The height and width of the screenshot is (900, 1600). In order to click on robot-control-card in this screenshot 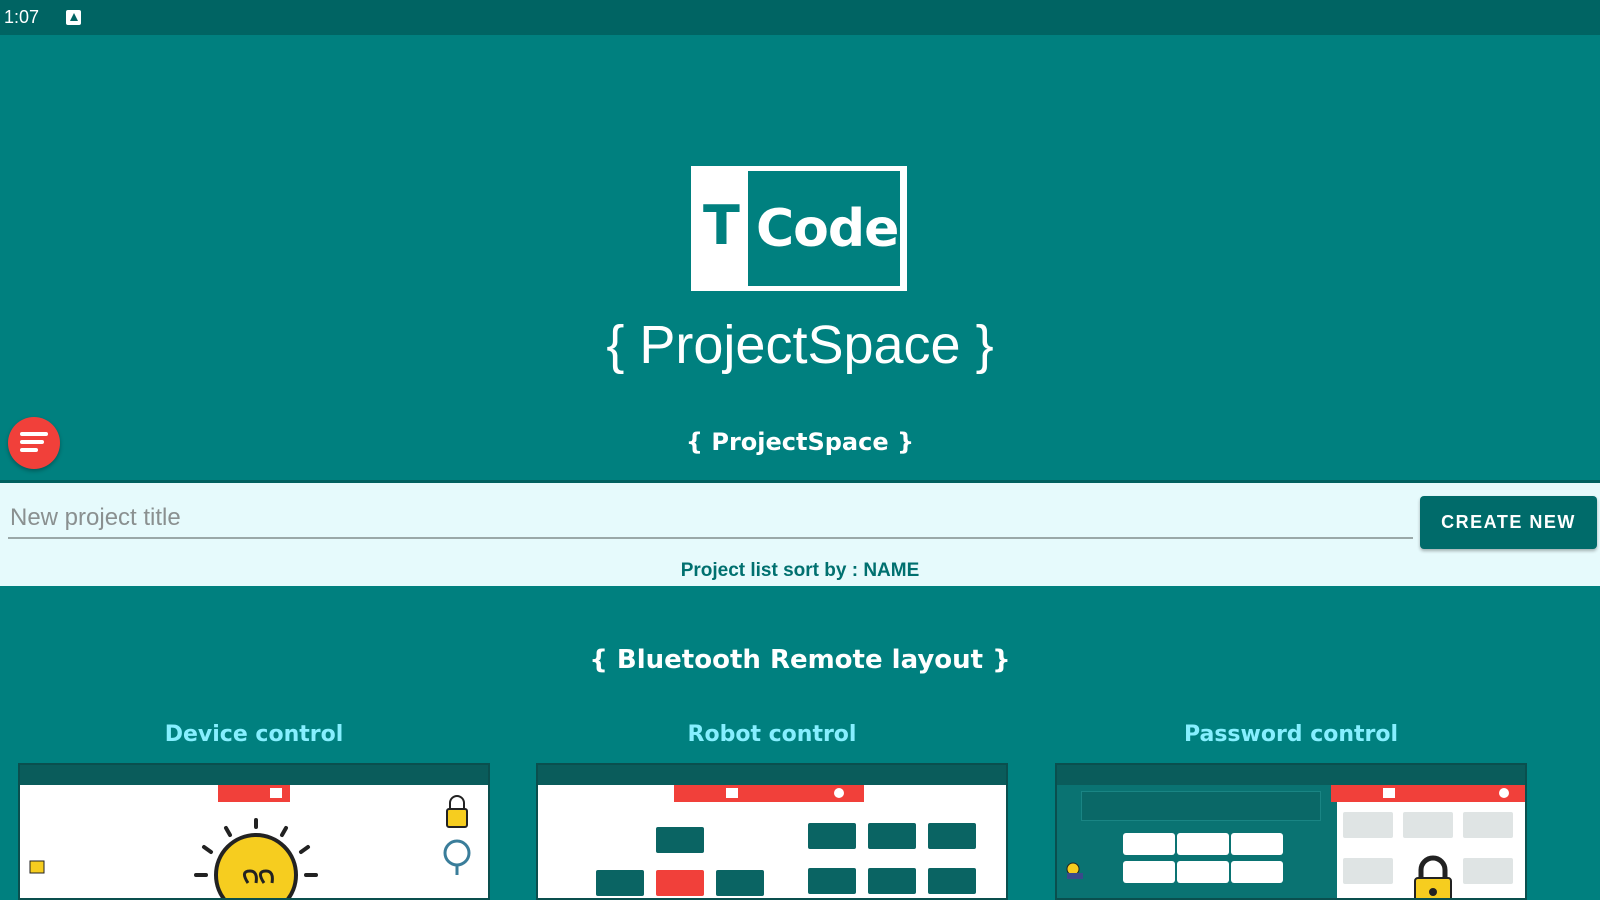, I will do `click(772, 831)`.